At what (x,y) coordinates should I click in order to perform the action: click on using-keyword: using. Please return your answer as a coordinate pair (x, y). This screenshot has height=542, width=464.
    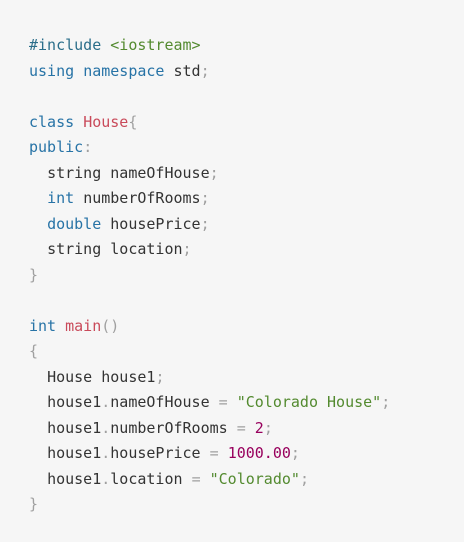
    Looking at the image, I should click on (52, 70).